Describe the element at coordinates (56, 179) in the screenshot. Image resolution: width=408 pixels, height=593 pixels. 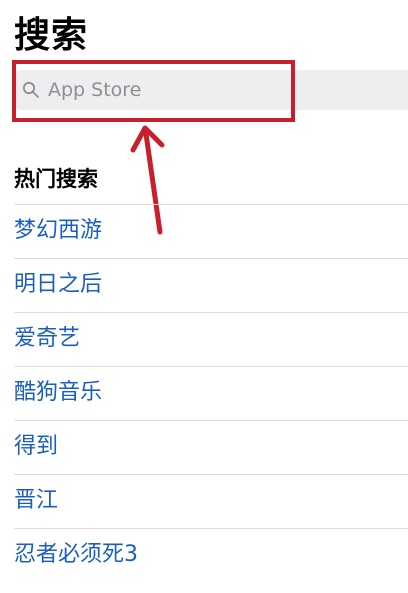
I see `trending-searches-heading: 热门搜索` at that location.